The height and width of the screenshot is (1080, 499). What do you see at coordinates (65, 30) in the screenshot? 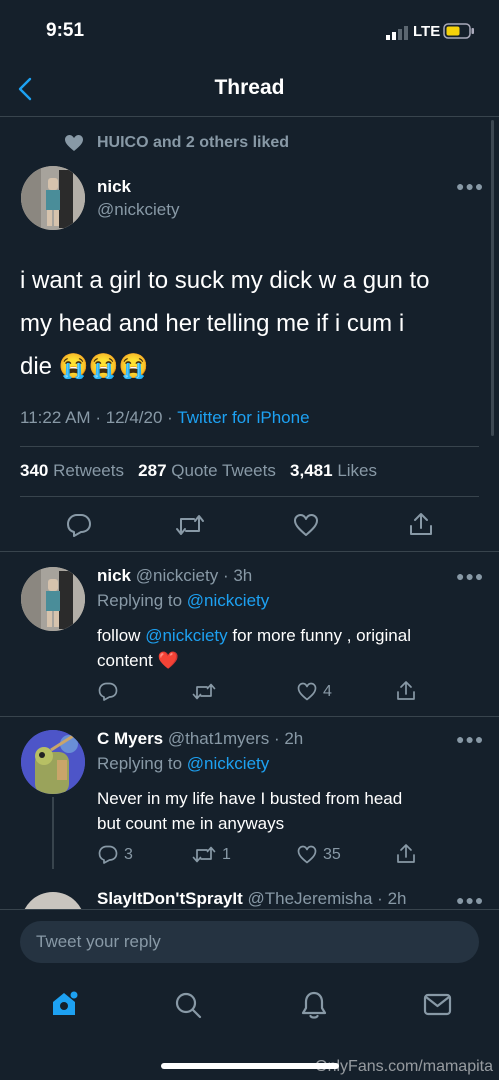
I see `status-time: 9:51` at bounding box center [65, 30].